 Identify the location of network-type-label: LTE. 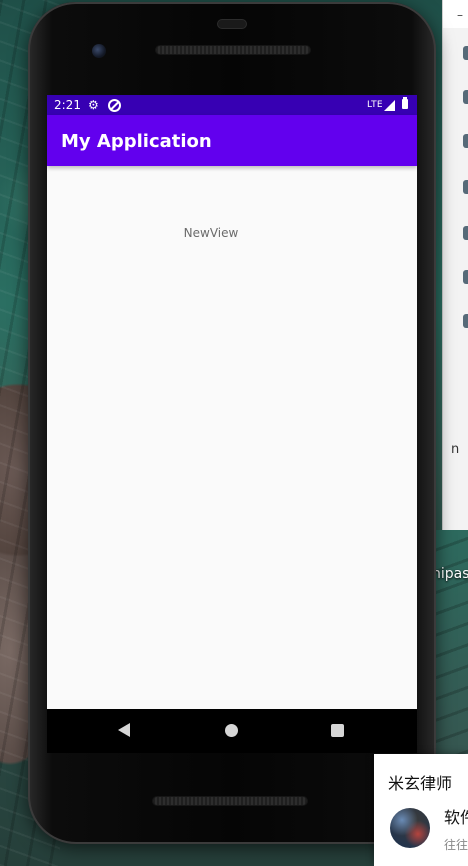
(375, 105).